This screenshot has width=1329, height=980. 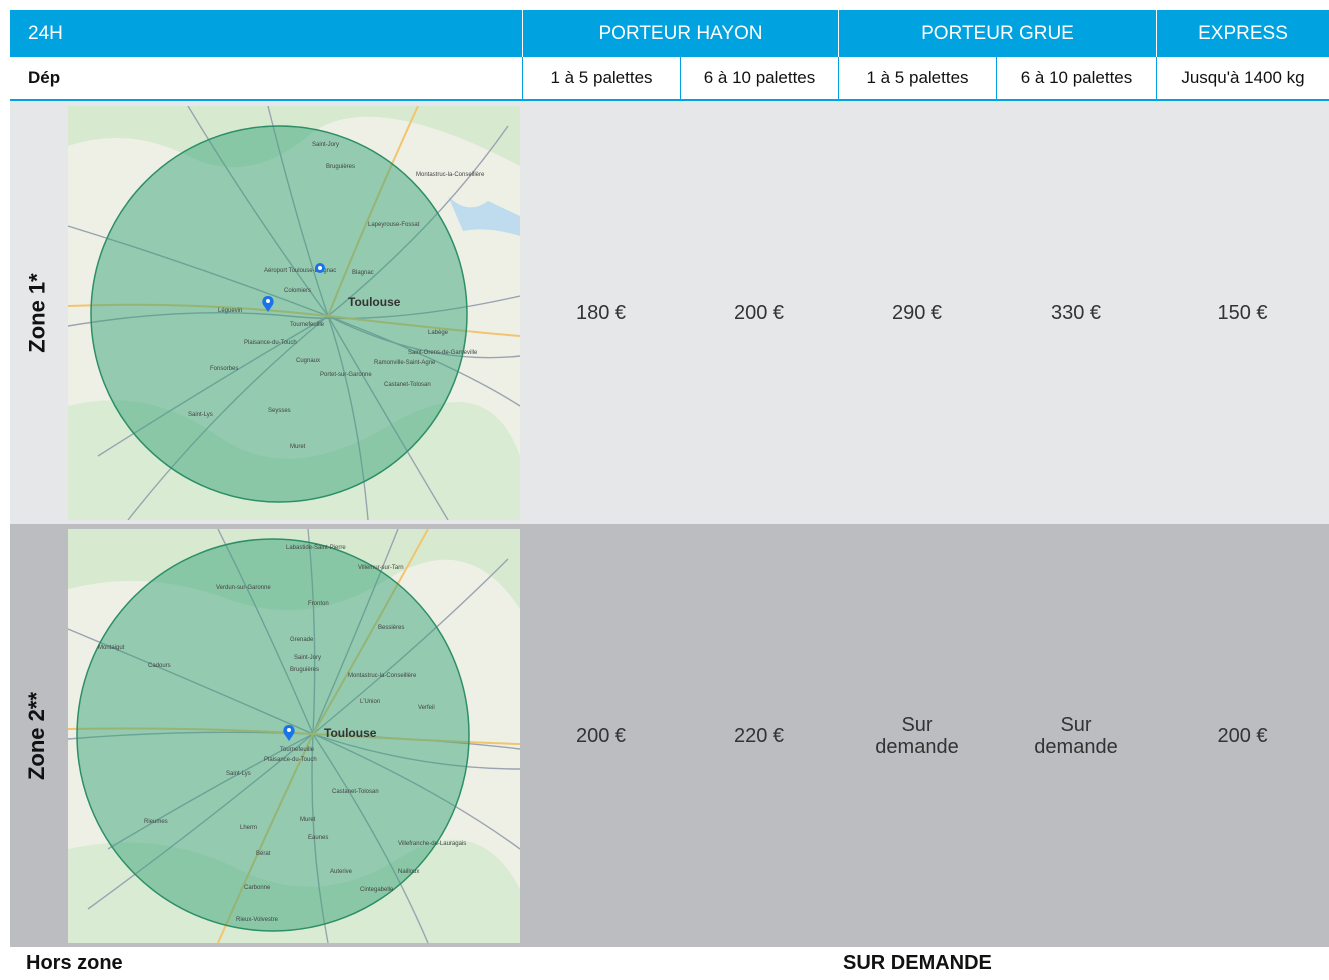 I want to click on zone-1-map-town: Tournefeuille, so click(x=307, y=325).